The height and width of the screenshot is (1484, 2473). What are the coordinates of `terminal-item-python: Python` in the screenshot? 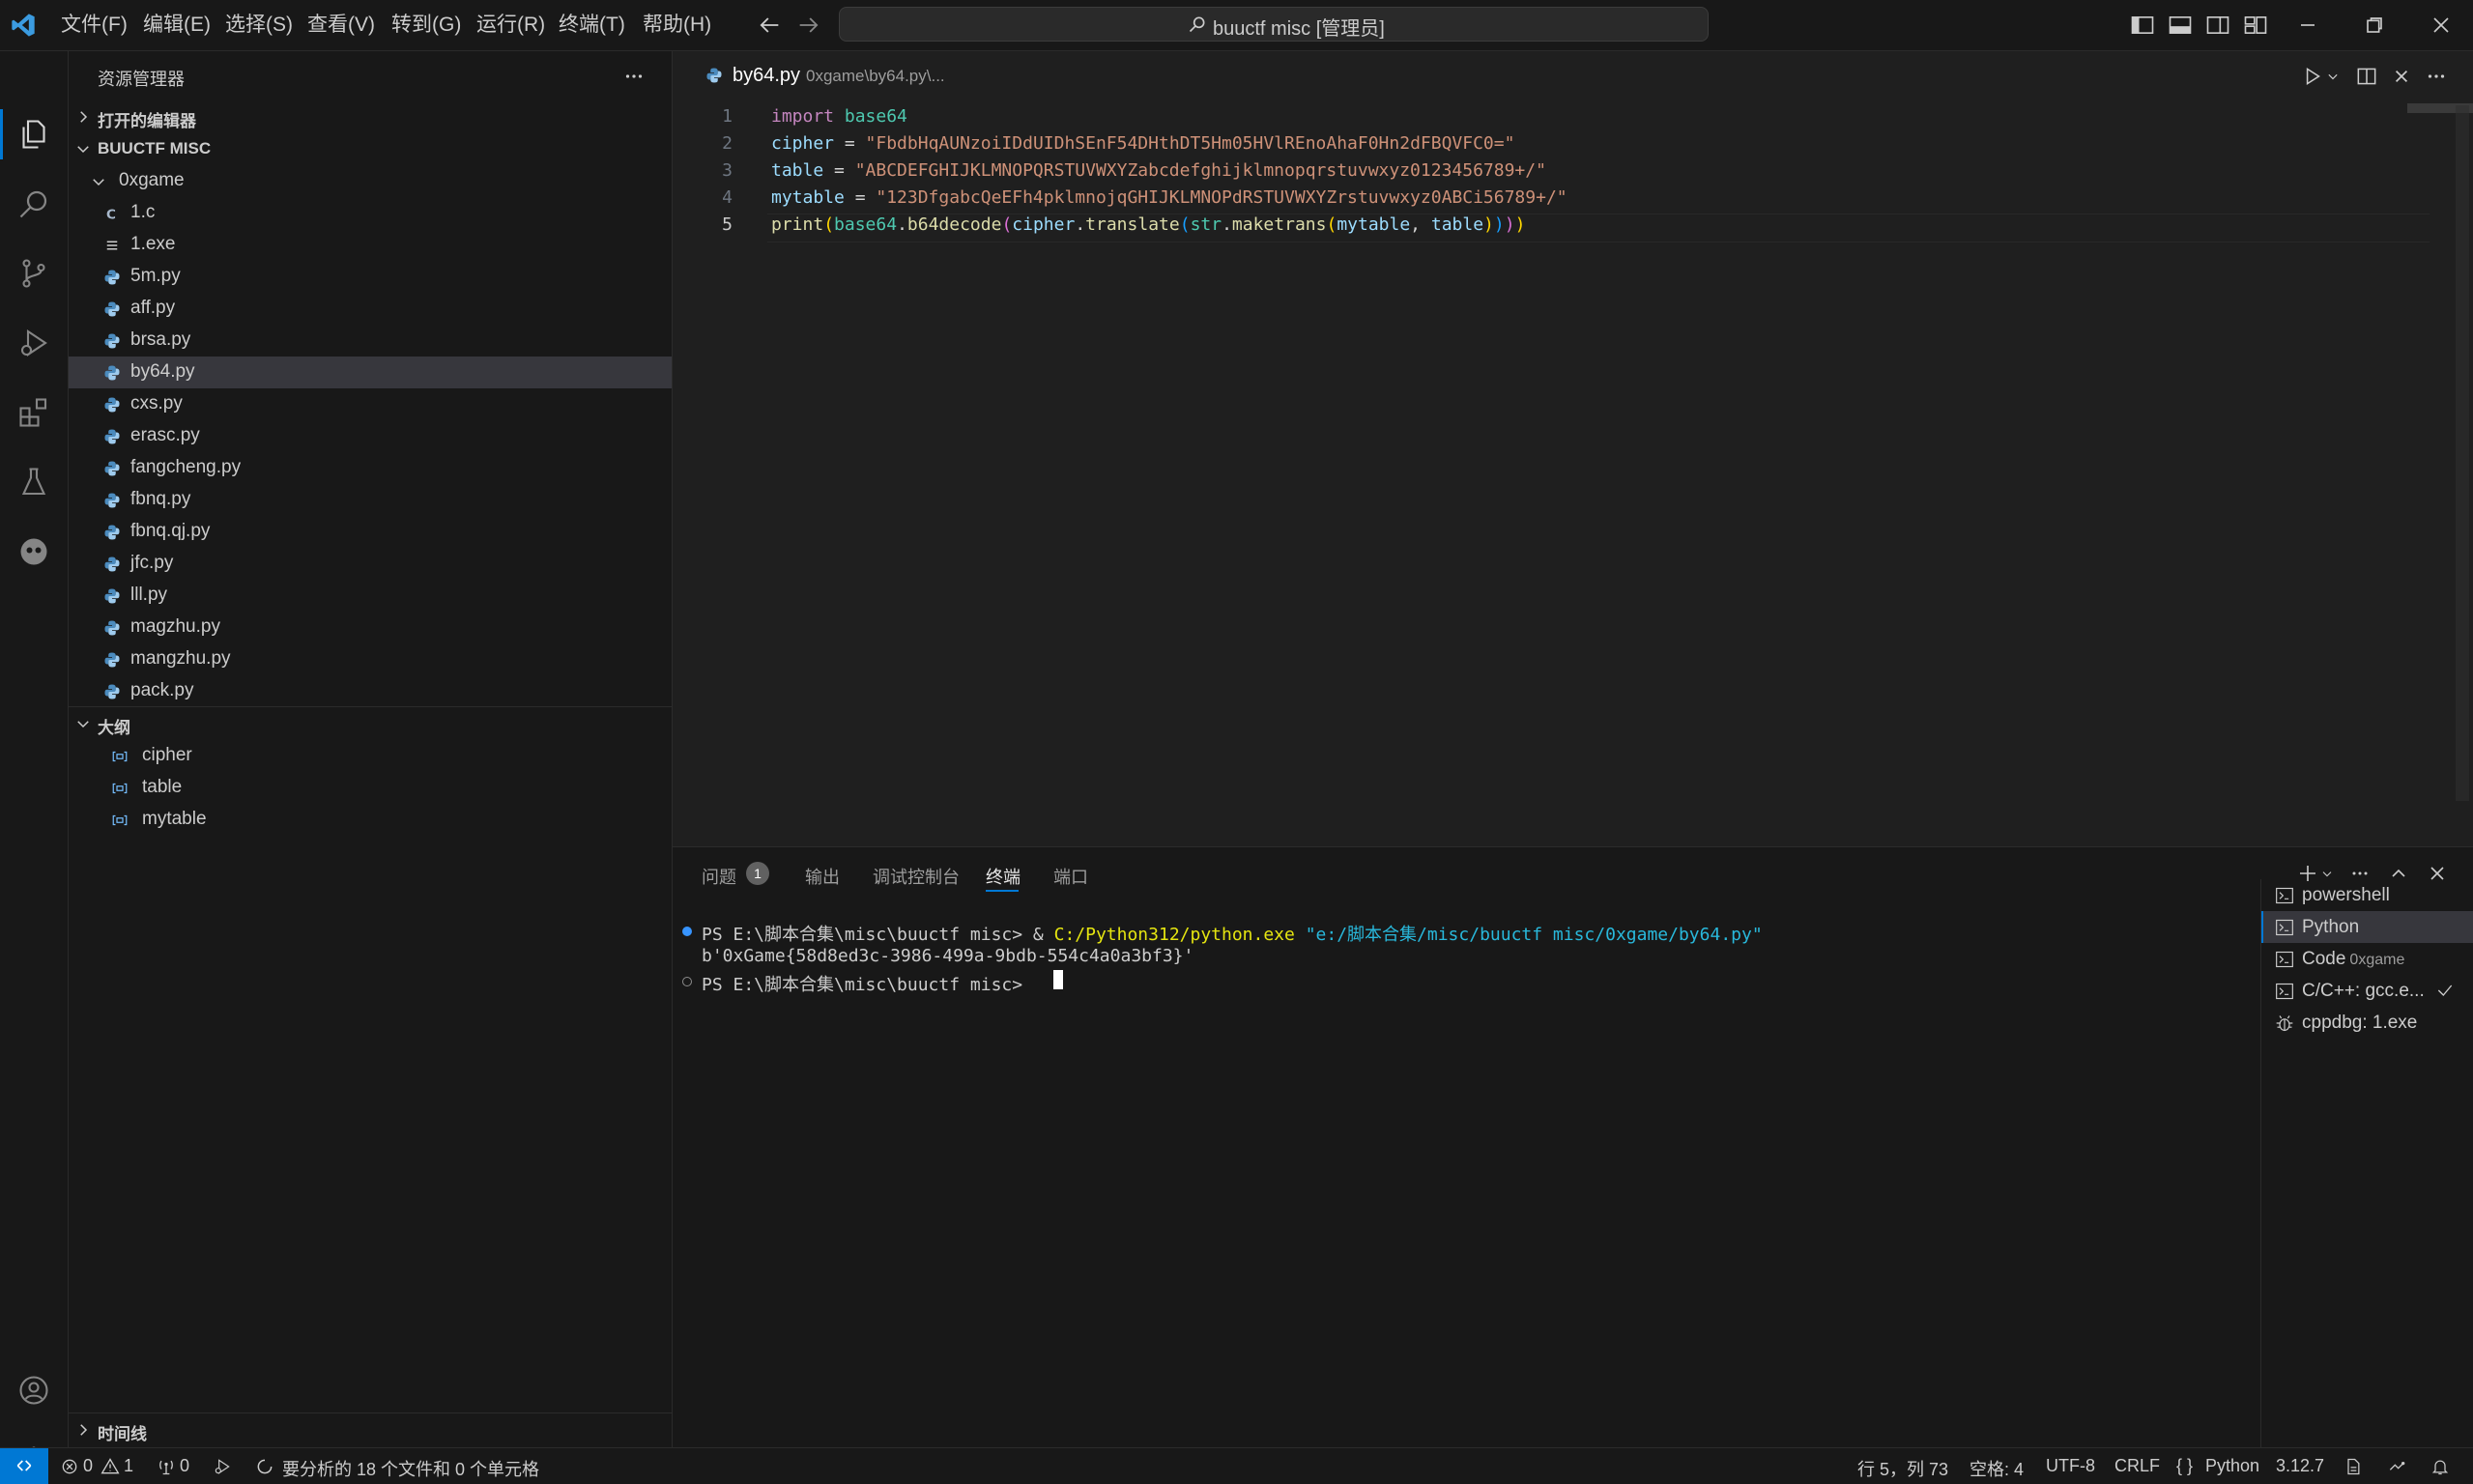 It's located at (2367, 927).